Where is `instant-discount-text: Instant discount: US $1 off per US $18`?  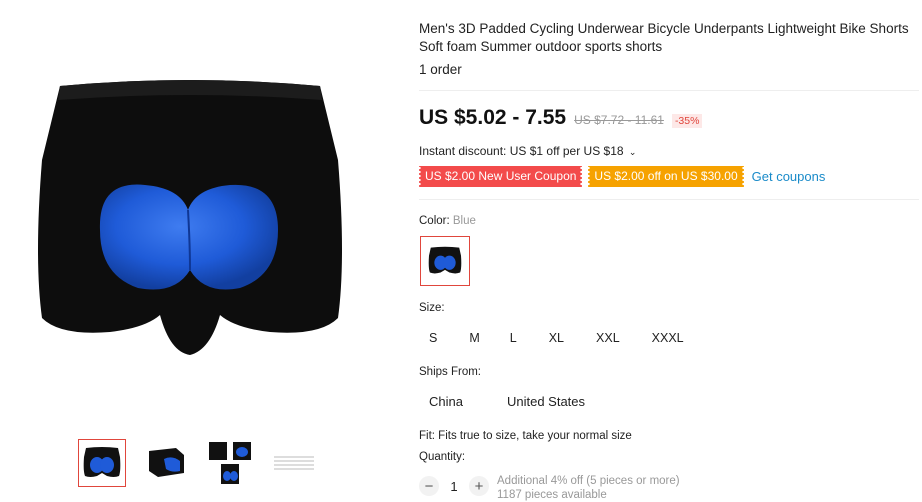
instant-discount-text: Instant discount: US $1 off per US $18 is located at coordinates (521, 151).